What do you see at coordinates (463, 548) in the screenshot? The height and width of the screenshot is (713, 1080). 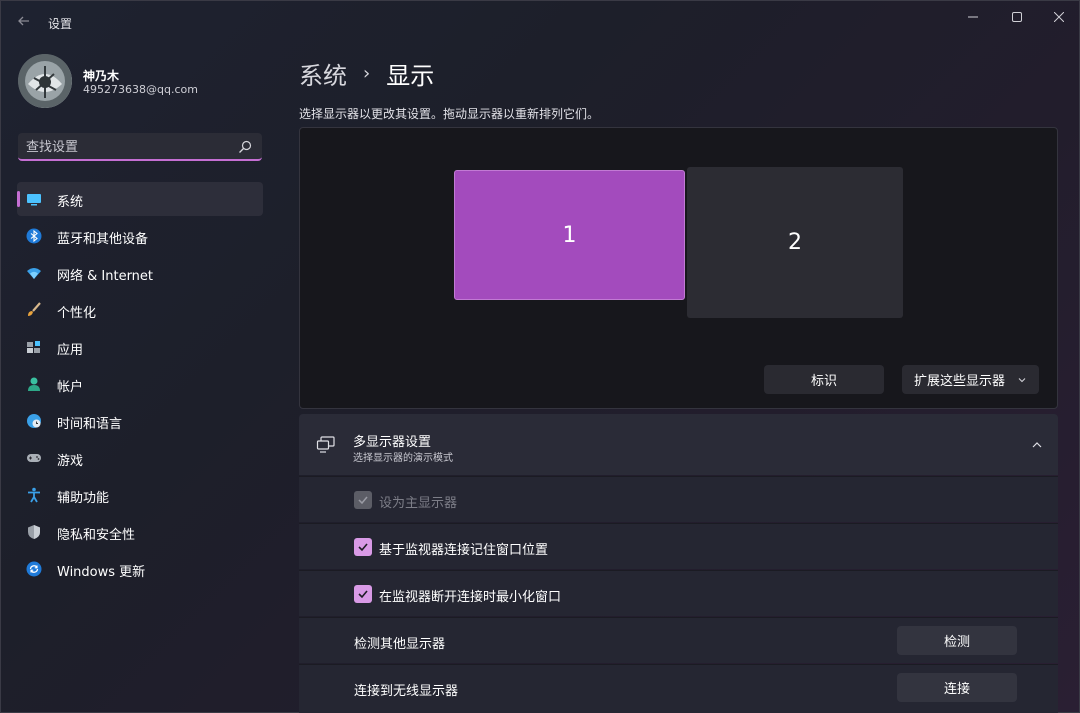 I see `checkbox-label: 基于监视器连接记住窗口位置` at bounding box center [463, 548].